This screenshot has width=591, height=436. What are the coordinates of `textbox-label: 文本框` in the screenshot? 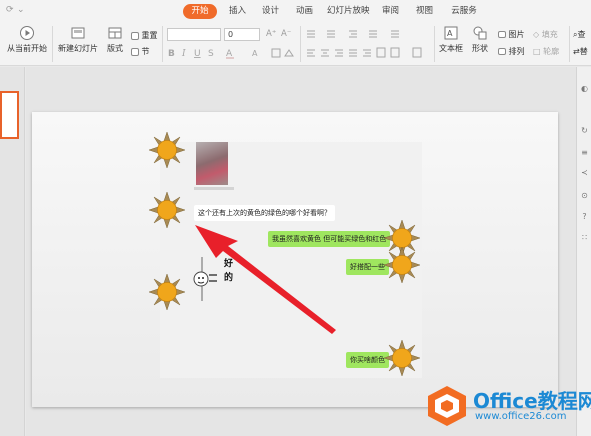 It's located at (451, 48).